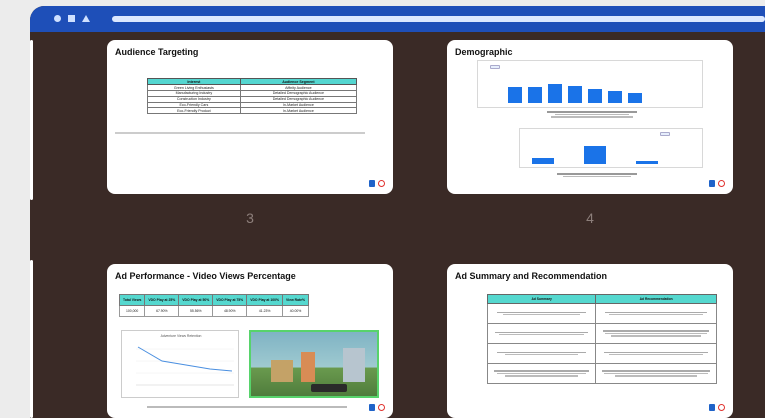 This screenshot has height=418, width=765. I want to click on age-chart, so click(590, 84).